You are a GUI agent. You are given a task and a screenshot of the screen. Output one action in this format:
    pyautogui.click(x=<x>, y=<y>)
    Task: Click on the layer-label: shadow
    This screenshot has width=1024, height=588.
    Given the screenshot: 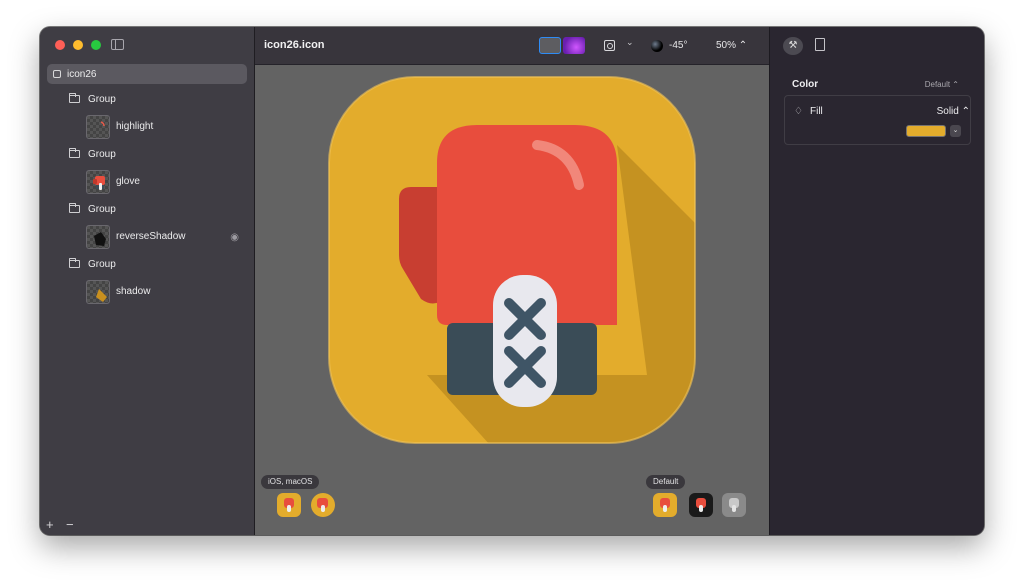 What is the action you would take?
    pyautogui.click(x=133, y=291)
    